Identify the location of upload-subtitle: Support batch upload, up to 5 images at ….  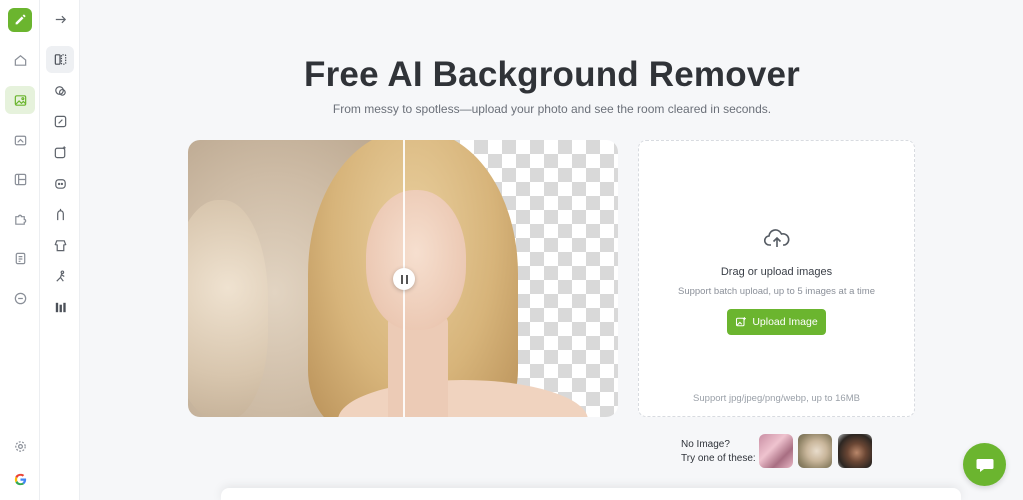
(776, 291).